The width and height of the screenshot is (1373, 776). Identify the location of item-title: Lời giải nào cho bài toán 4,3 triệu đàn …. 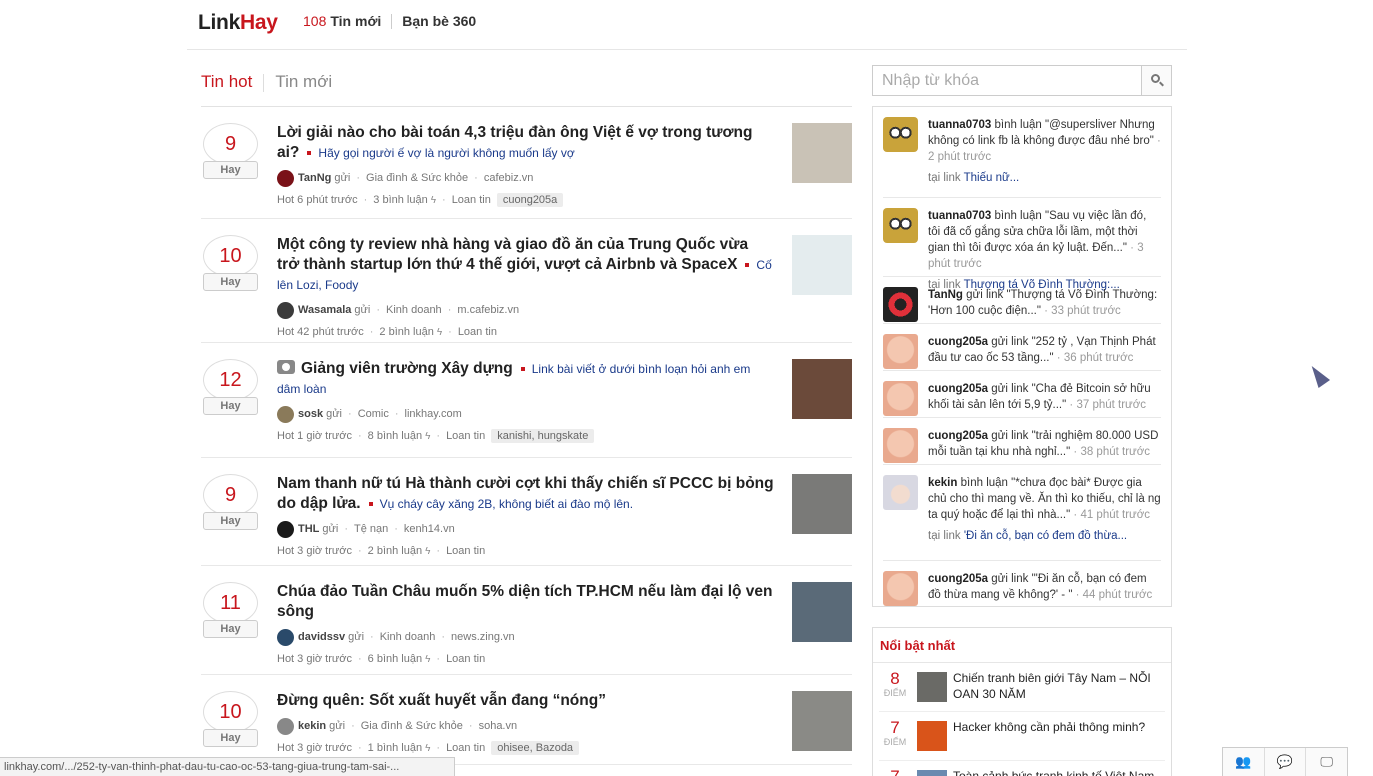
(525, 143).